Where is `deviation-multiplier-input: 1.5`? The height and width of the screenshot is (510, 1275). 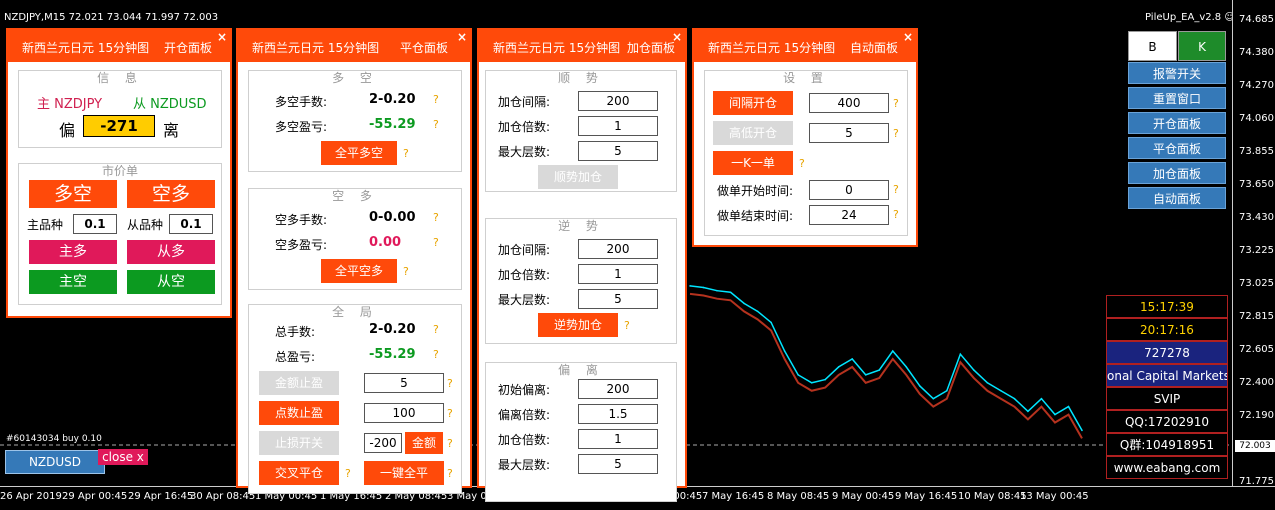 deviation-multiplier-input: 1.5 is located at coordinates (618, 414).